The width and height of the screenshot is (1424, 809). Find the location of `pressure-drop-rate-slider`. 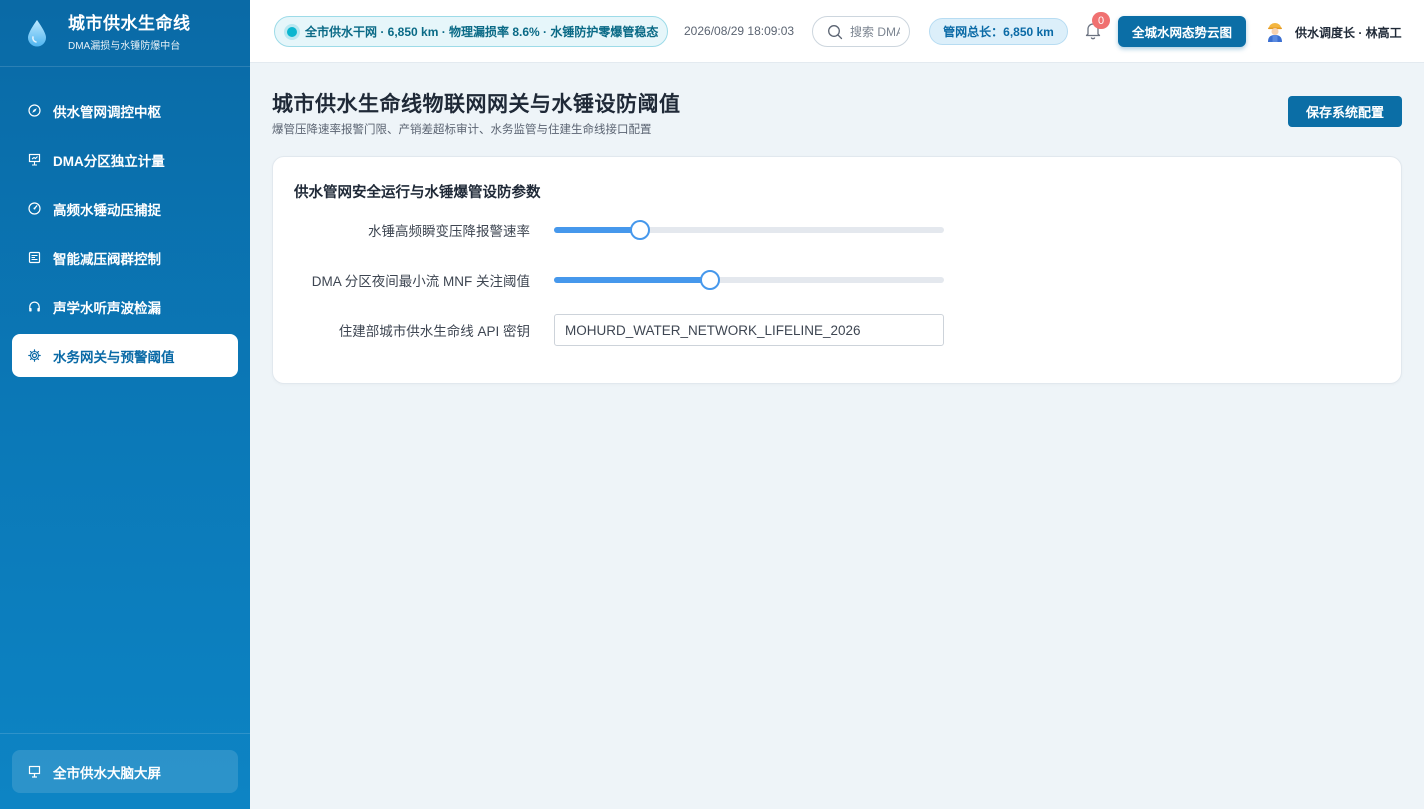

pressure-drop-rate-slider is located at coordinates (749, 230).